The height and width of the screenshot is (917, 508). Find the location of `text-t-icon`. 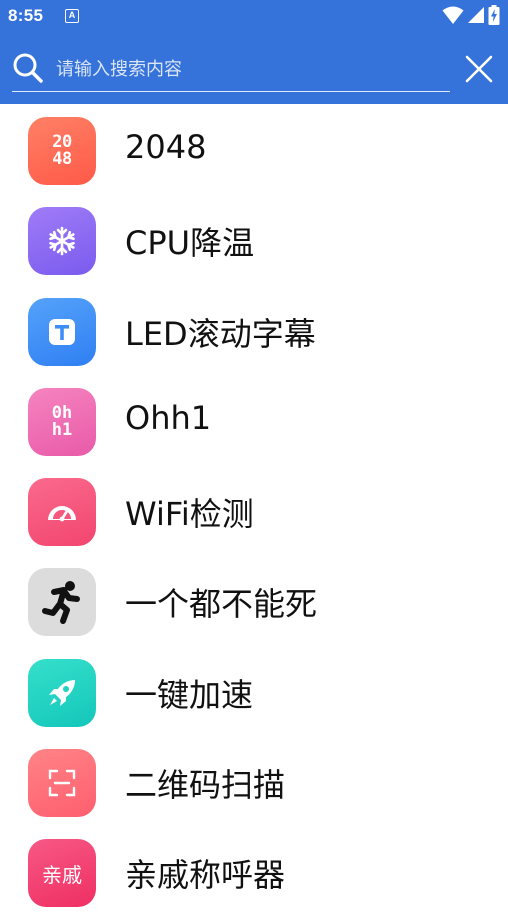

text-t-icon is located at coordinates (62, 331).